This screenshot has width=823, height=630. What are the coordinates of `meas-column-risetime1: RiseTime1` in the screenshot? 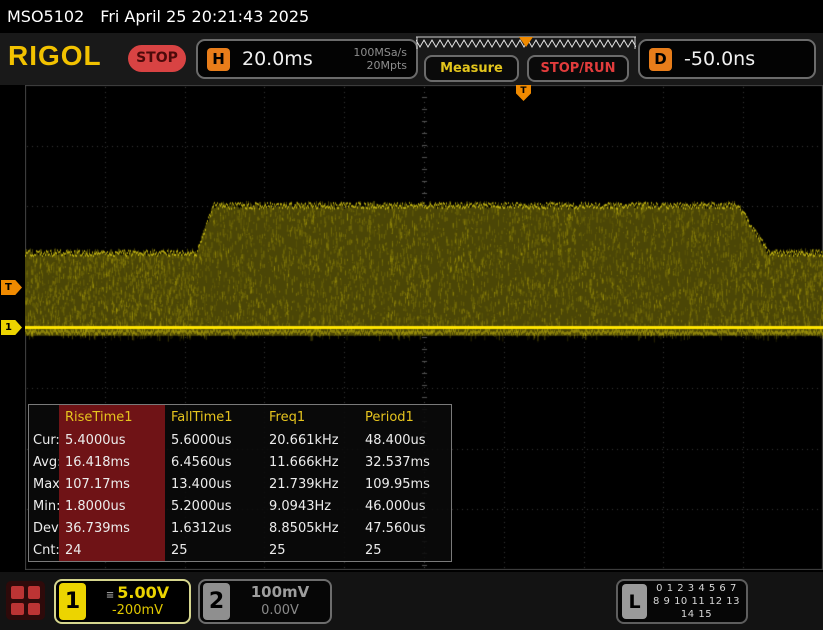 It's located at (112, 417).